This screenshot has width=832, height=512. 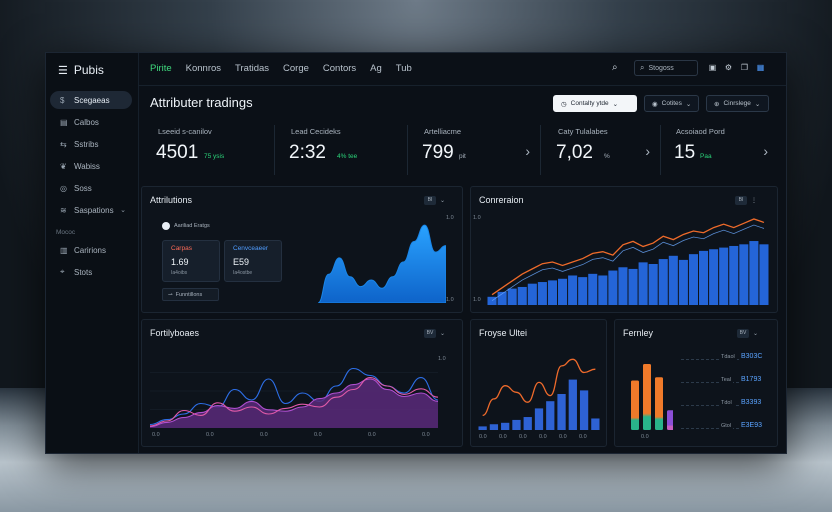 What do you see at coordinates (209, 151) in the screenshot?
I see `kpi-card: Lseeid s-canilov 4501 75 ysis` at bounding box center [209, 151].